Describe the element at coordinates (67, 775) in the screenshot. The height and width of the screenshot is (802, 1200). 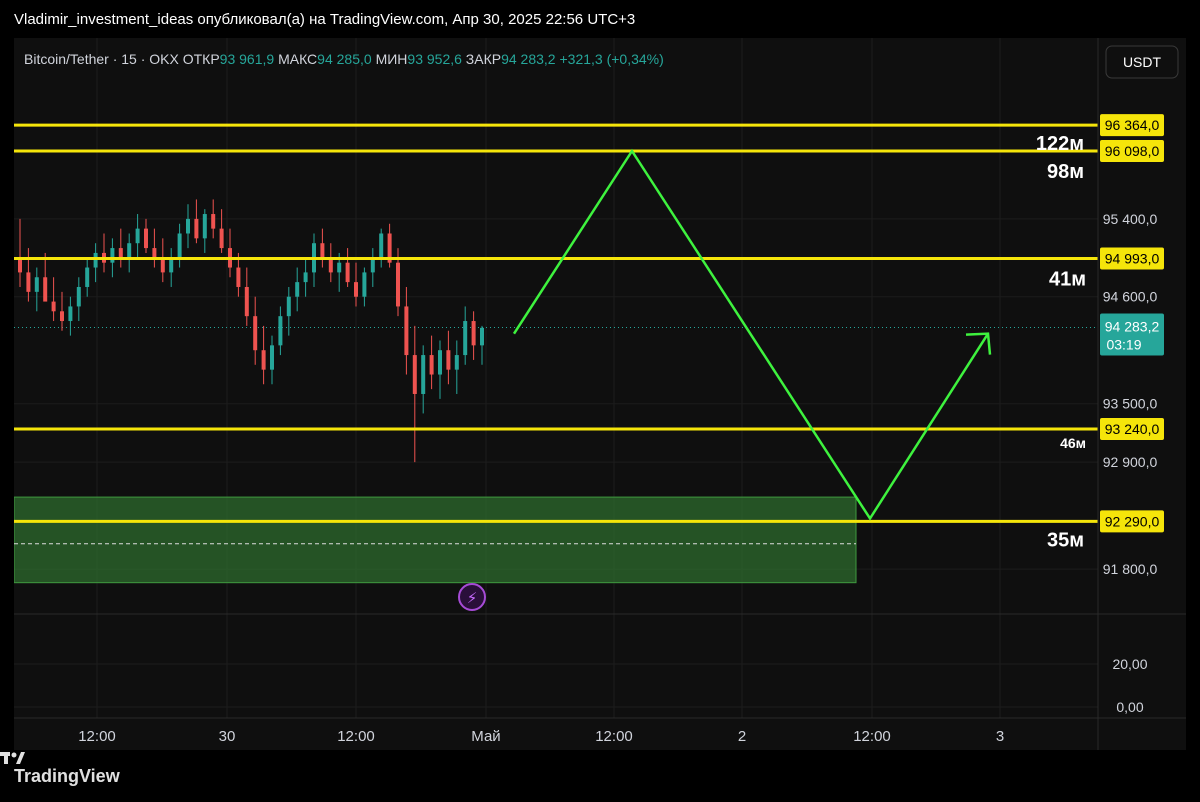
I see `tradingview-logo-text: TradingView` at that location.